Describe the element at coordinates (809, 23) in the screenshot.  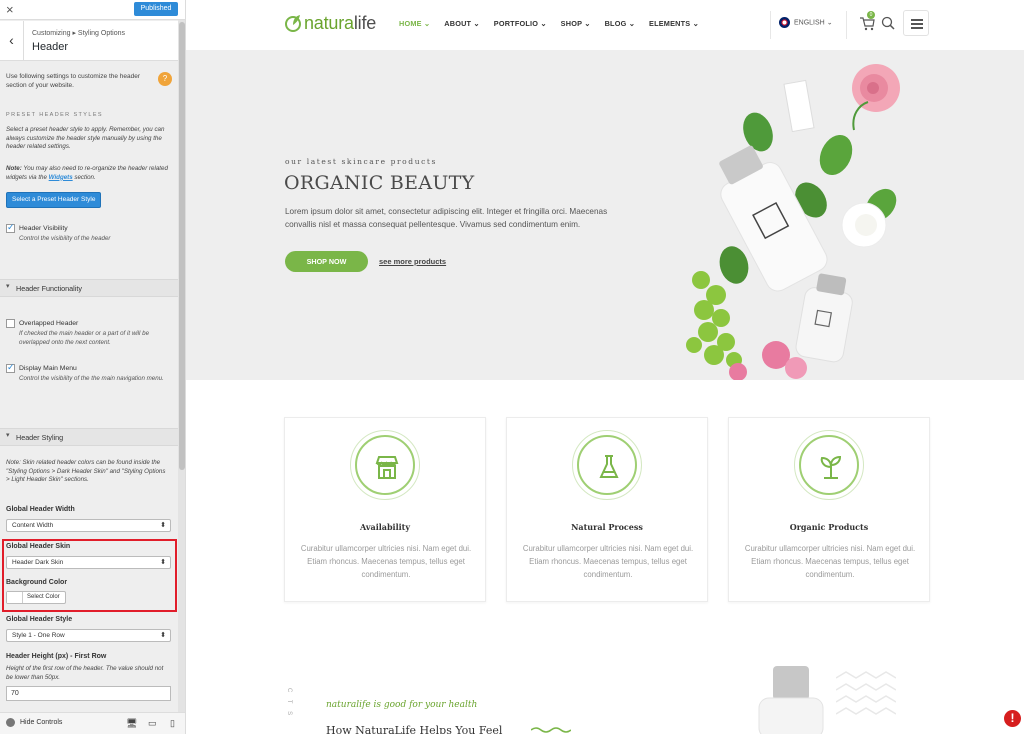
I see `language-label: ENGLISH` at that location.